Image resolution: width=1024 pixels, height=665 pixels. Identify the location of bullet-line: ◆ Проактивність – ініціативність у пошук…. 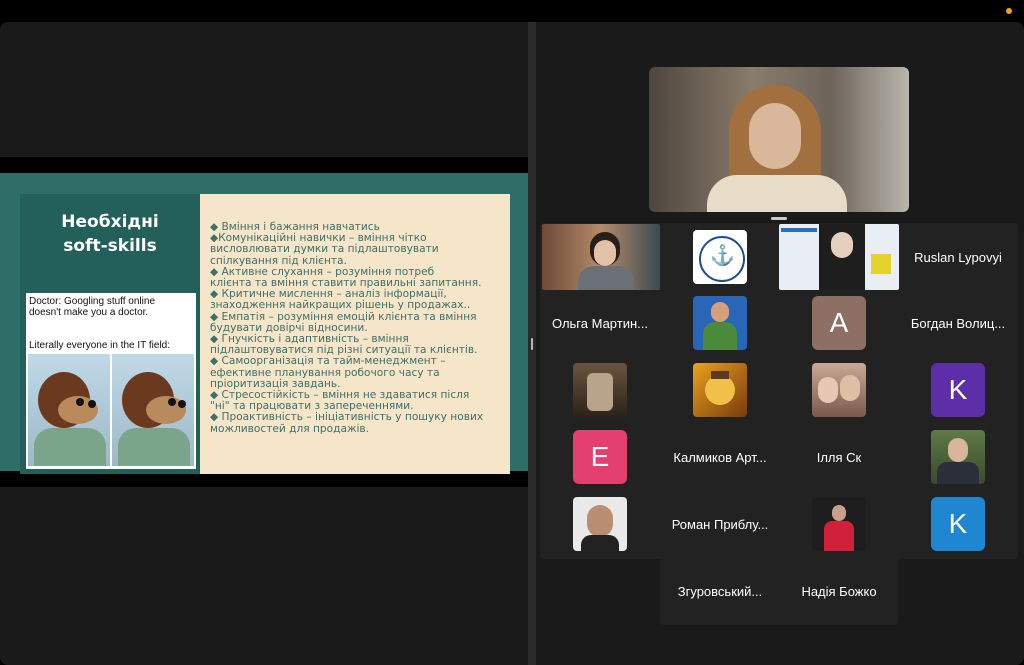
(347, 417).